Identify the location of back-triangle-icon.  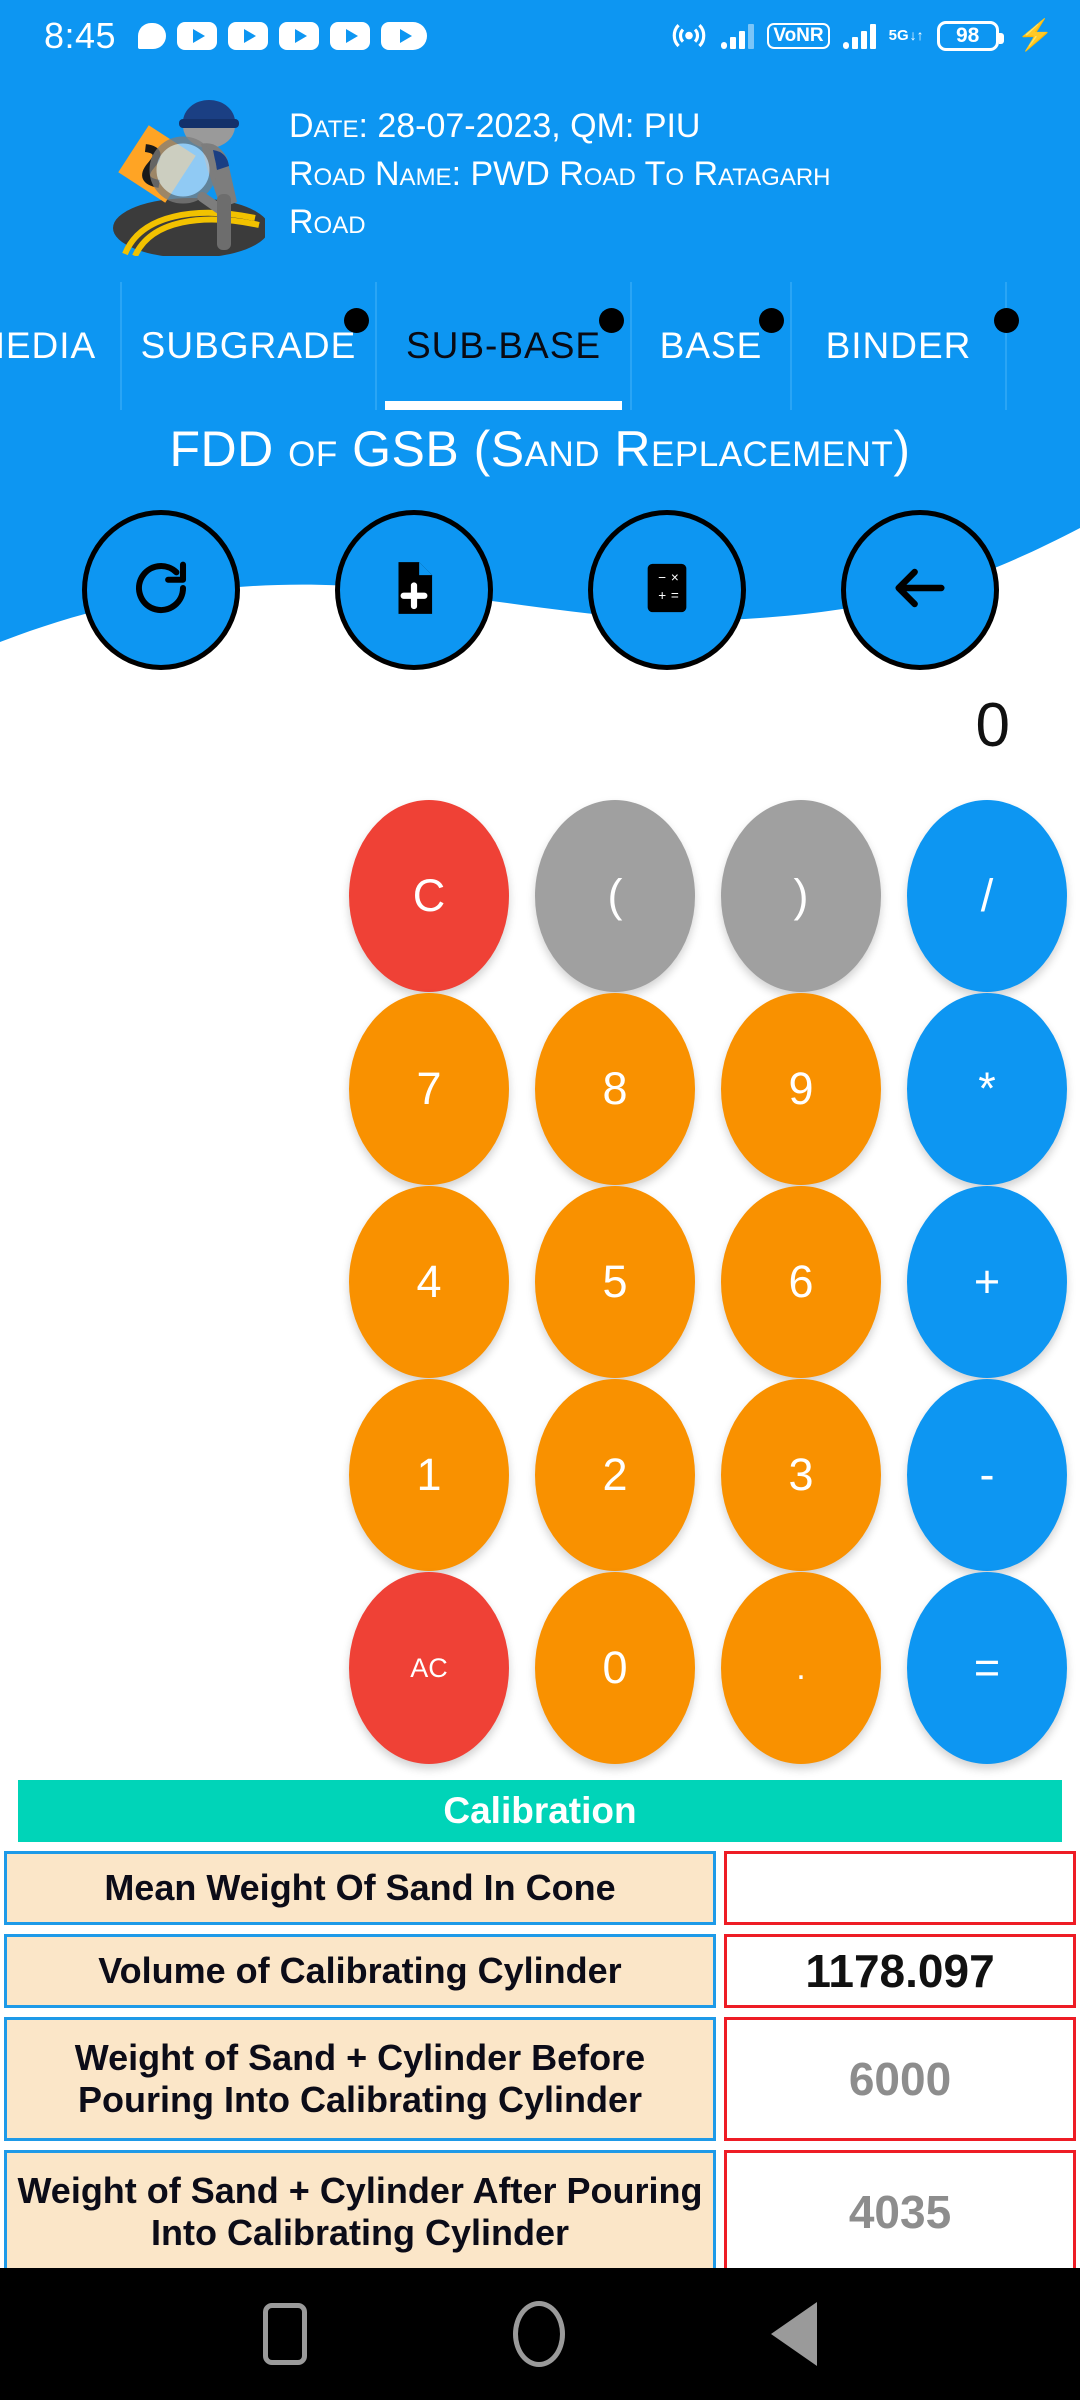
(794, 2334).